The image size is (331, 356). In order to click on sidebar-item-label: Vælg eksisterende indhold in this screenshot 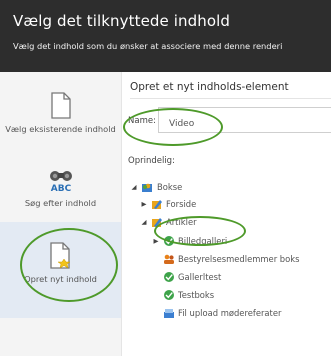, I will do `click(60, 129)`.